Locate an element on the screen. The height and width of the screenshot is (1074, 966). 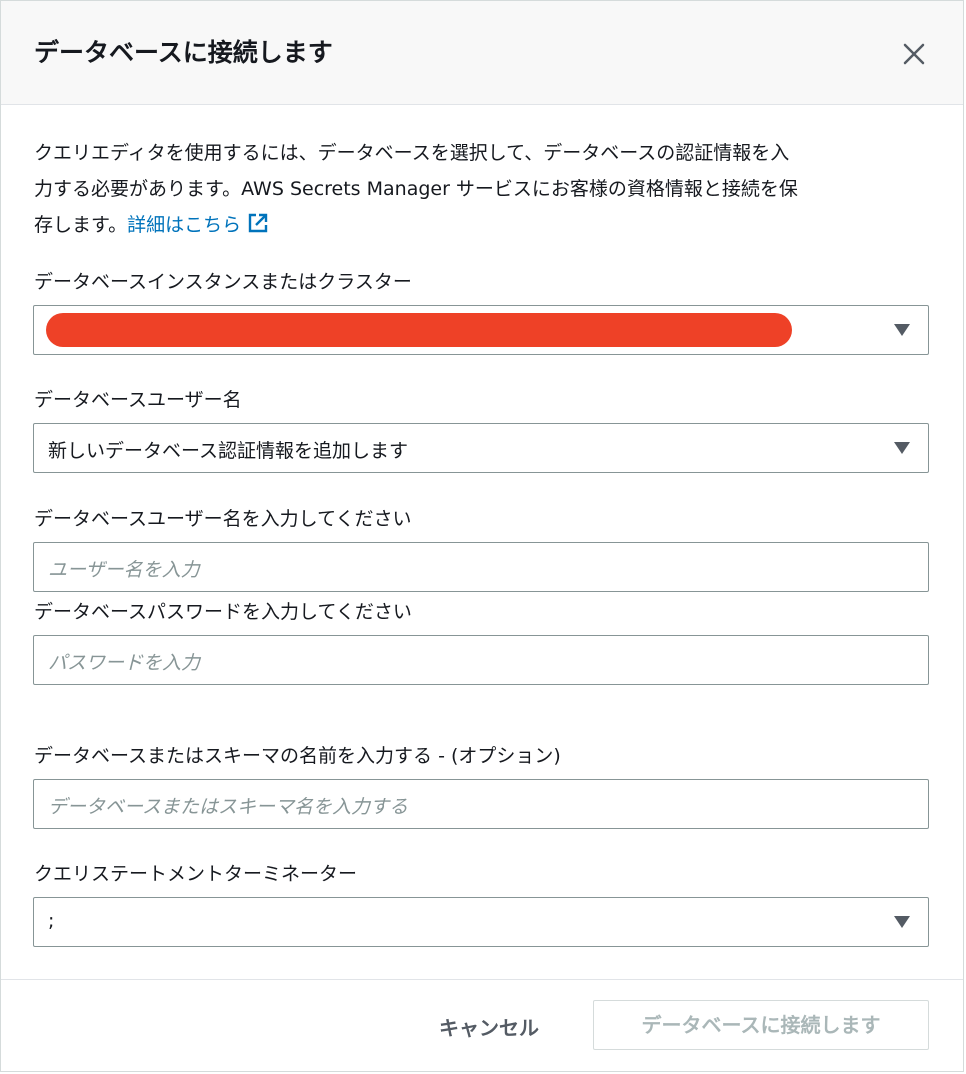
dialog-title: データベースに接続します is located at coordinates (183, 52).